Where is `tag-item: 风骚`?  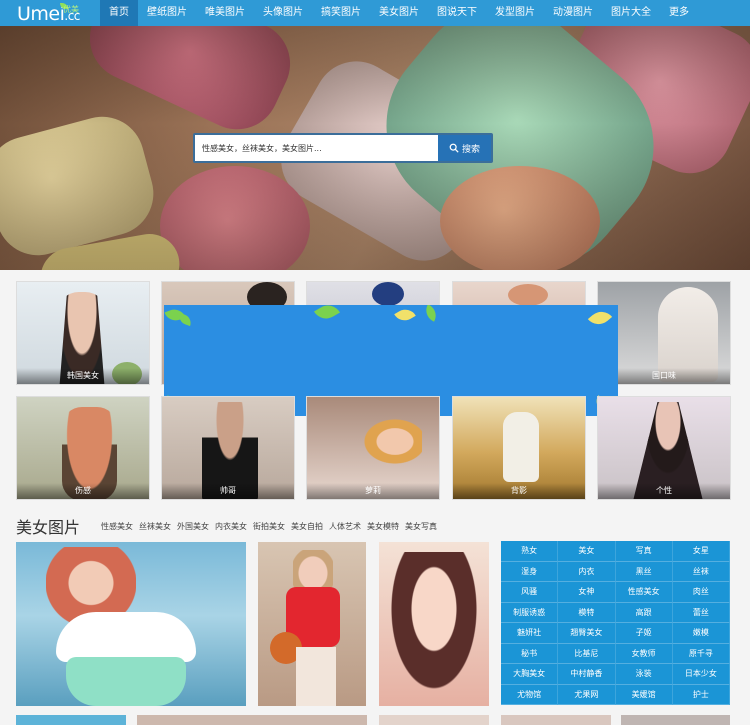
tag-item: 风骚 is located at coordinates (530, 592).